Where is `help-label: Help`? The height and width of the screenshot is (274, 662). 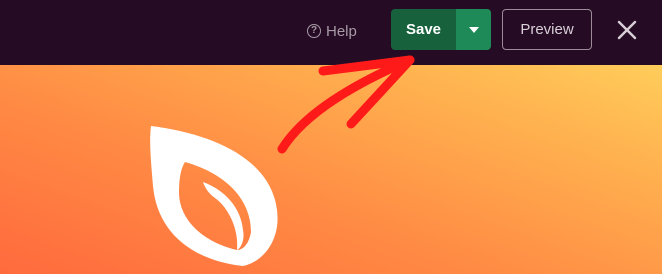
help-label: Help is located at coordinates (341, 31).